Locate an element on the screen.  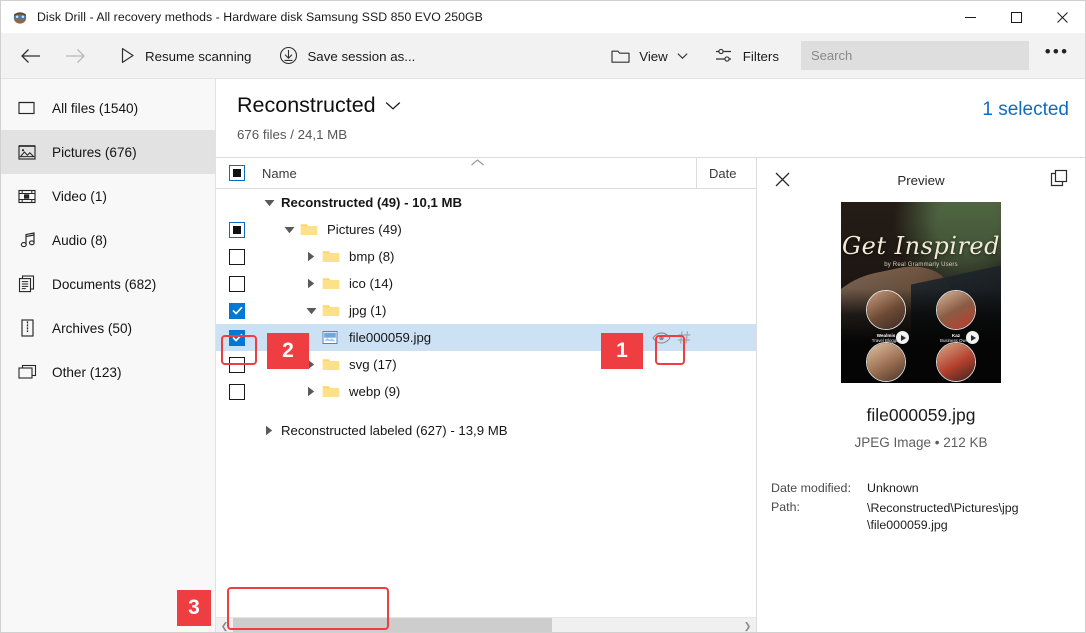
preview-image-subhead: by Real Grammarly Users is located at coordinates (921, 265).